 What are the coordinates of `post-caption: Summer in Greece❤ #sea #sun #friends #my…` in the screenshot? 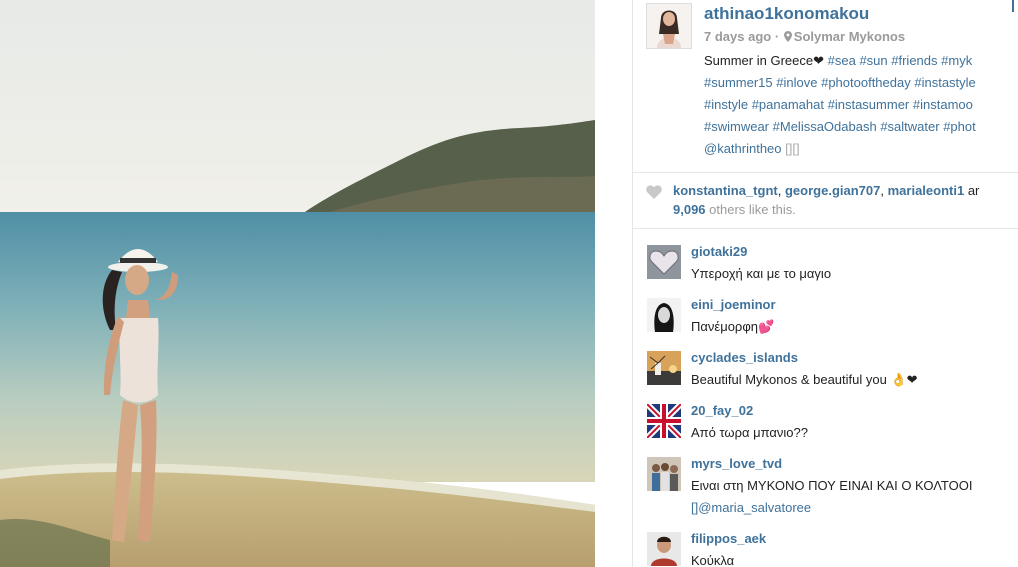 It's located at (861, 105).